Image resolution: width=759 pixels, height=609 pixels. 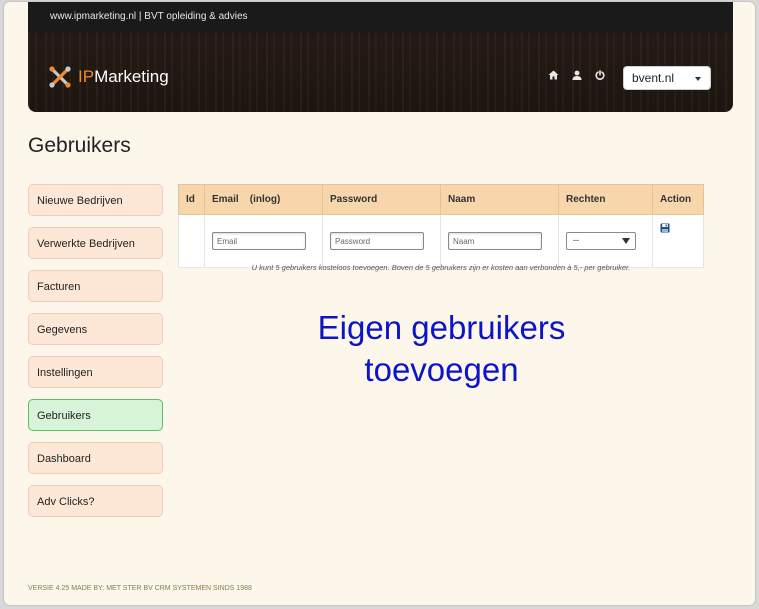 What do you see at coordinates (259, 241) in the screenshot?
I see `email-input` at bounding box center [259, 241].